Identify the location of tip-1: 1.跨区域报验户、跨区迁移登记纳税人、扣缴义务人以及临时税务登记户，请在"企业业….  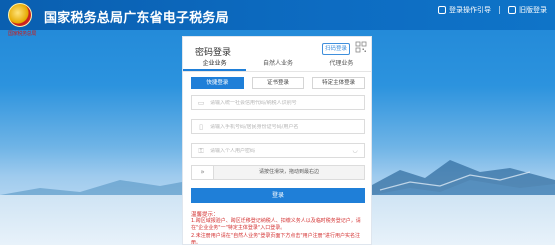
(276, 224).